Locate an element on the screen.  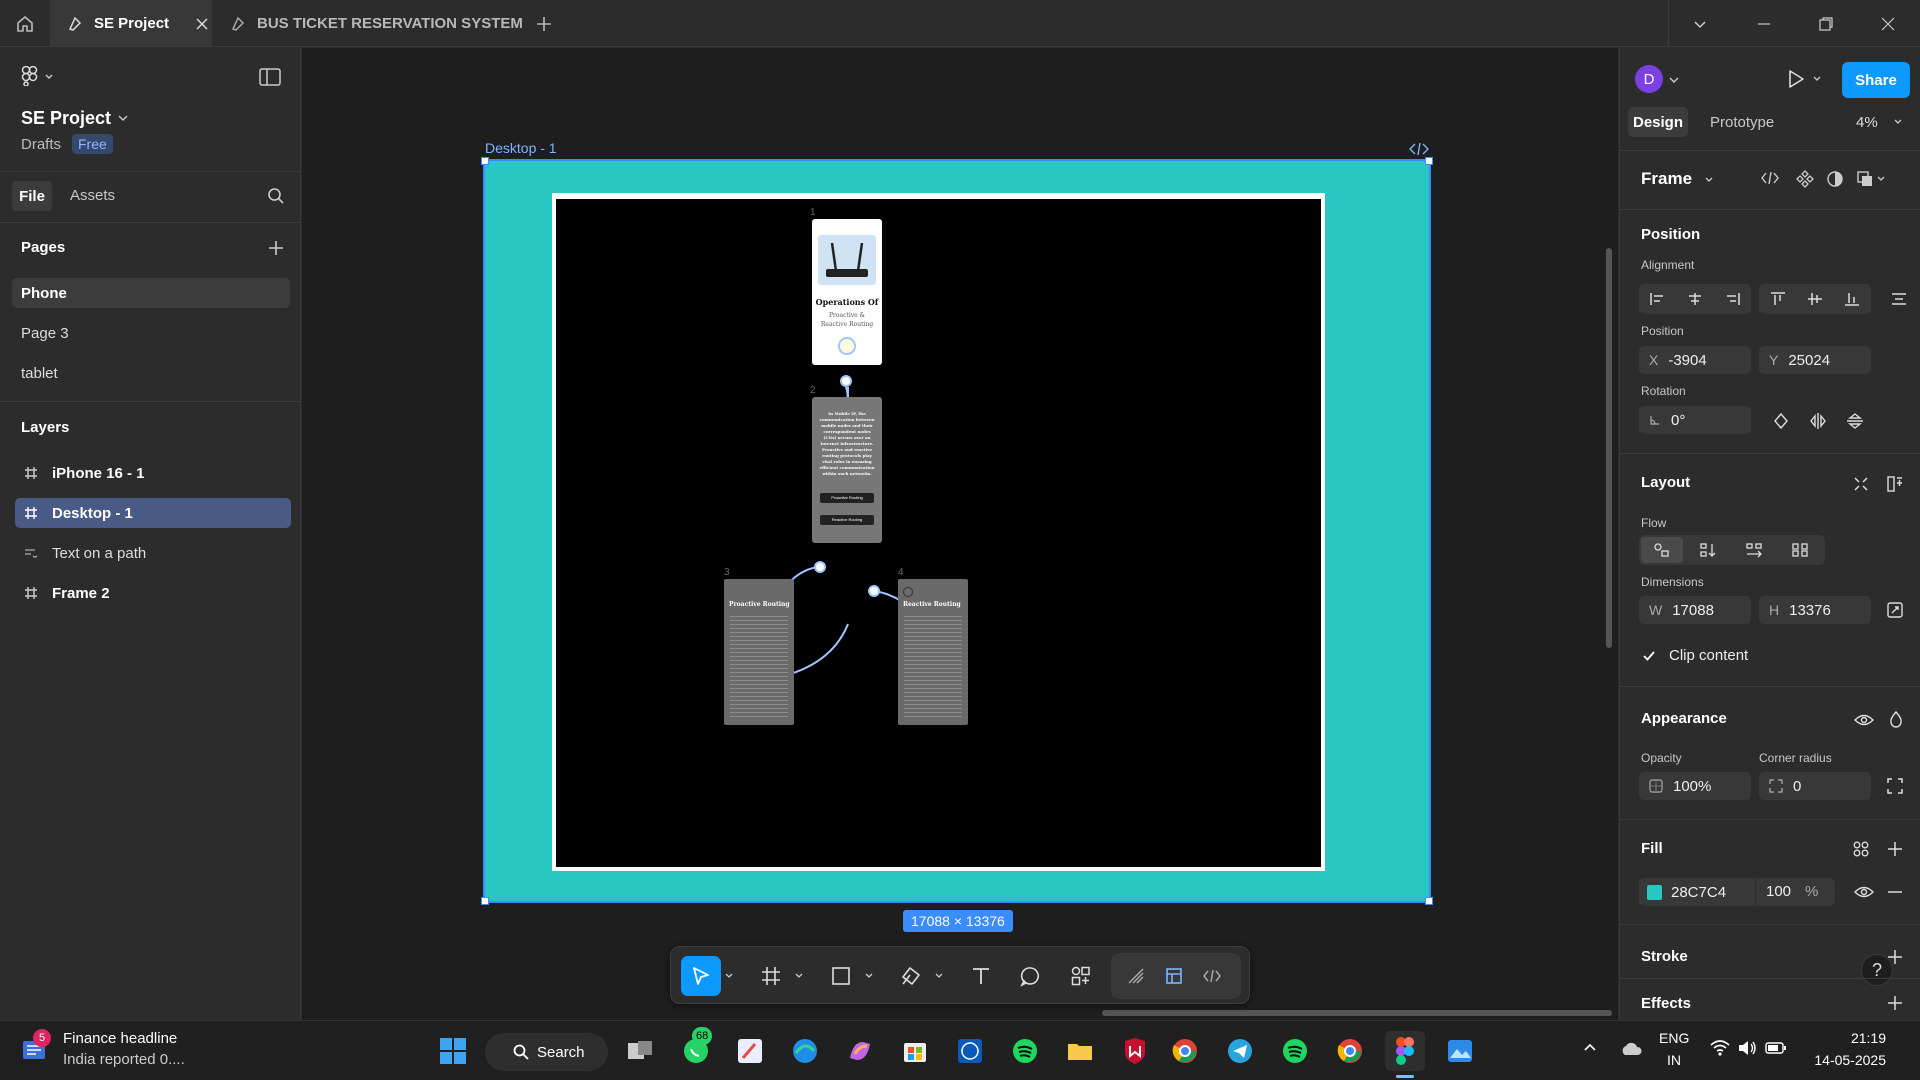
move-tool-menu is located at coordinates (729, 976).